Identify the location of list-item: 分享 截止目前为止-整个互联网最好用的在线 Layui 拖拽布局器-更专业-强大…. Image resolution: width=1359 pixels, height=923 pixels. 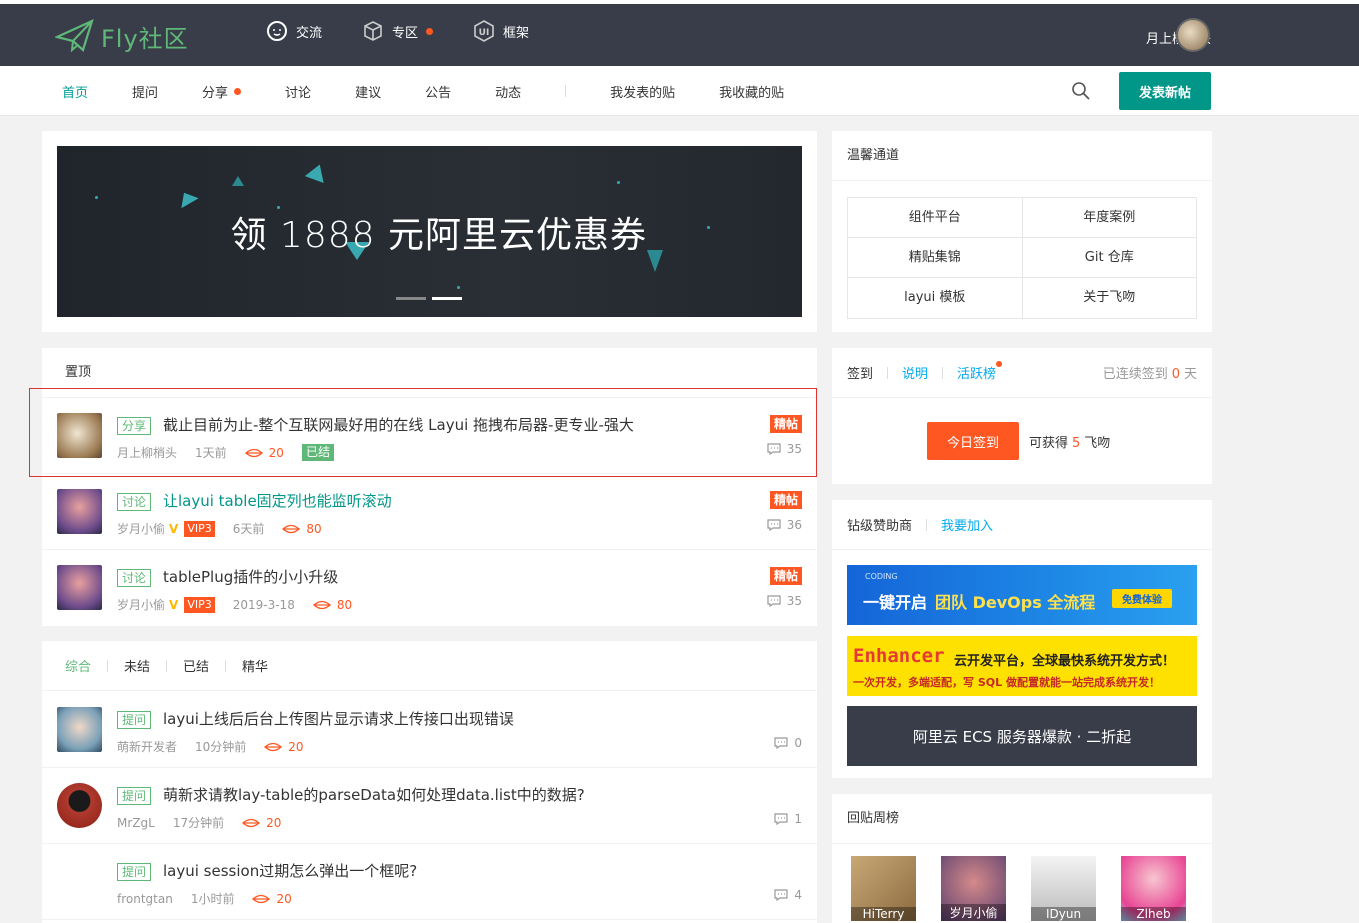
(429, 436).